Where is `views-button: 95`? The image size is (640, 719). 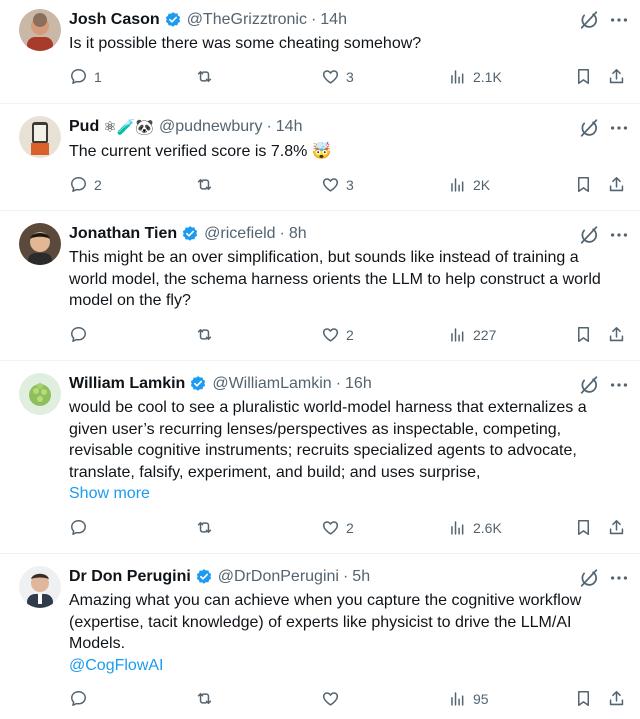 views-button: 95 is located at coordinates (468, 698).